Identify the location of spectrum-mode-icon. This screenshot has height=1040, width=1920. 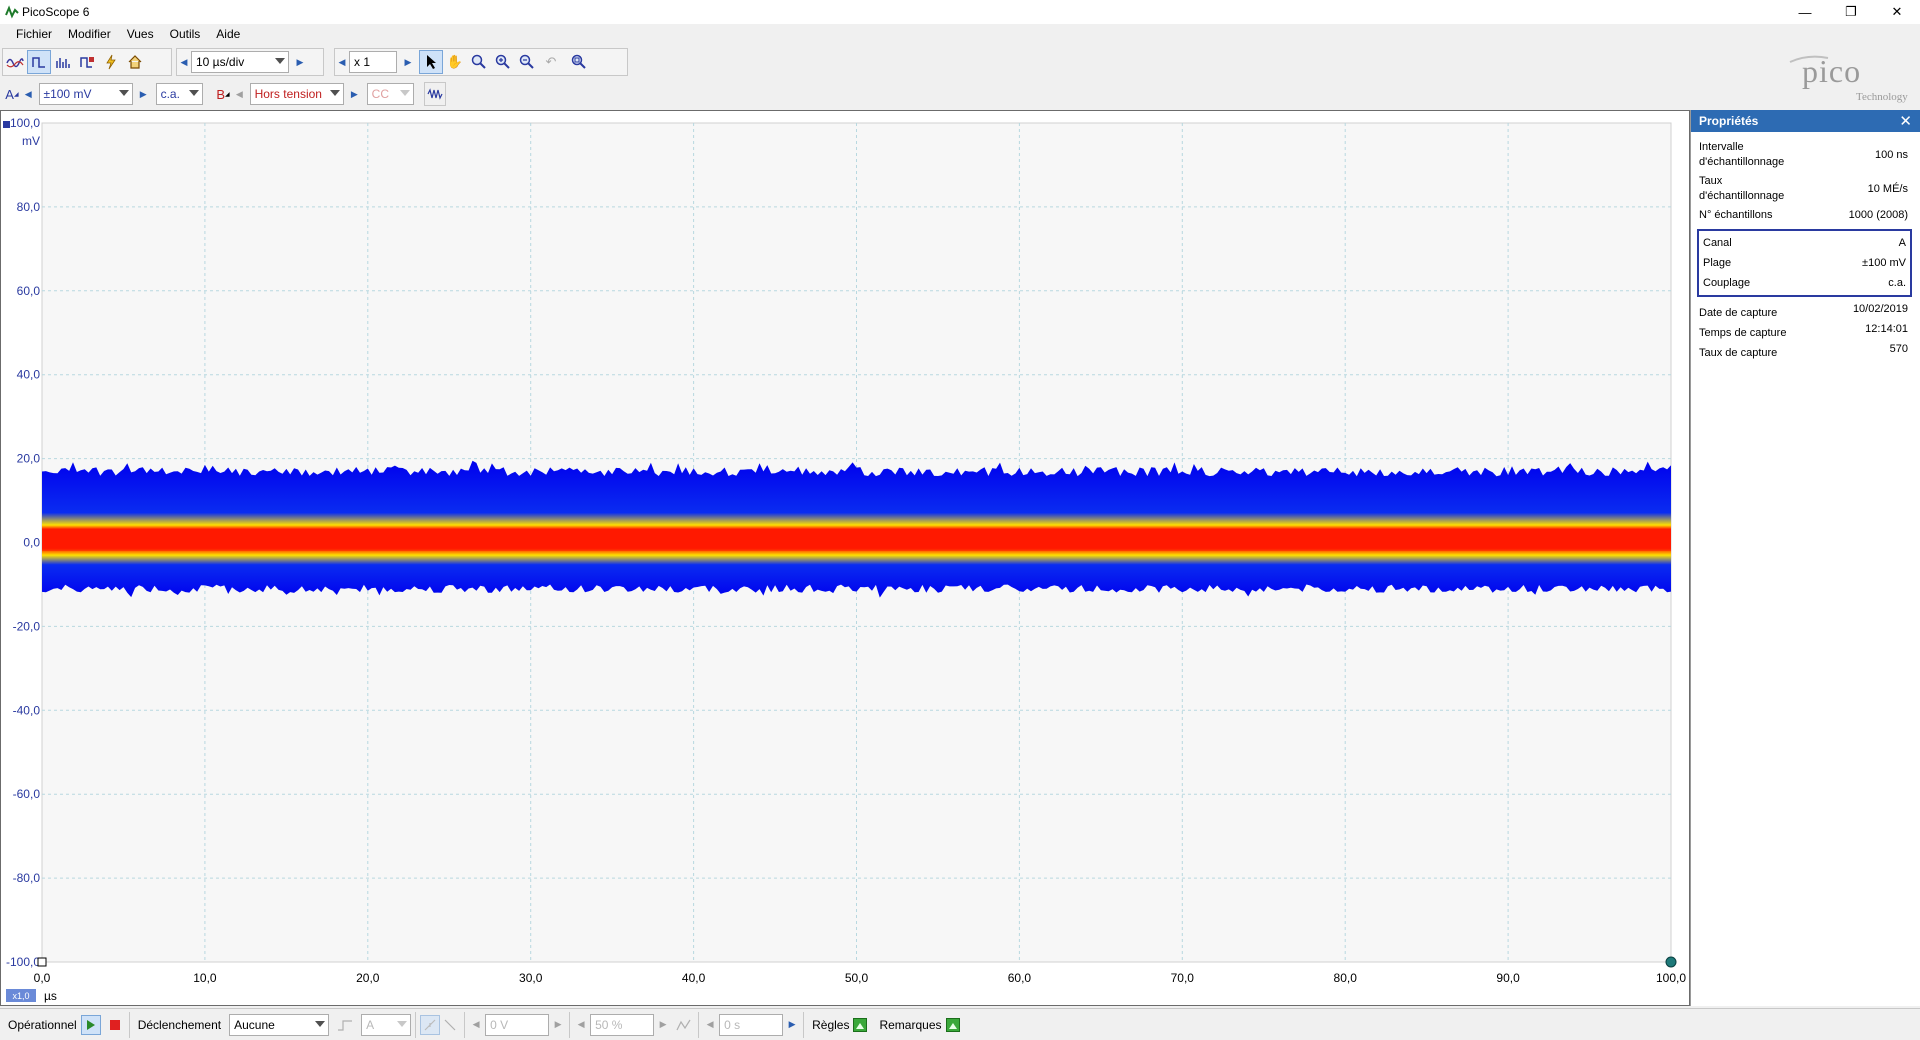
(63, 62).